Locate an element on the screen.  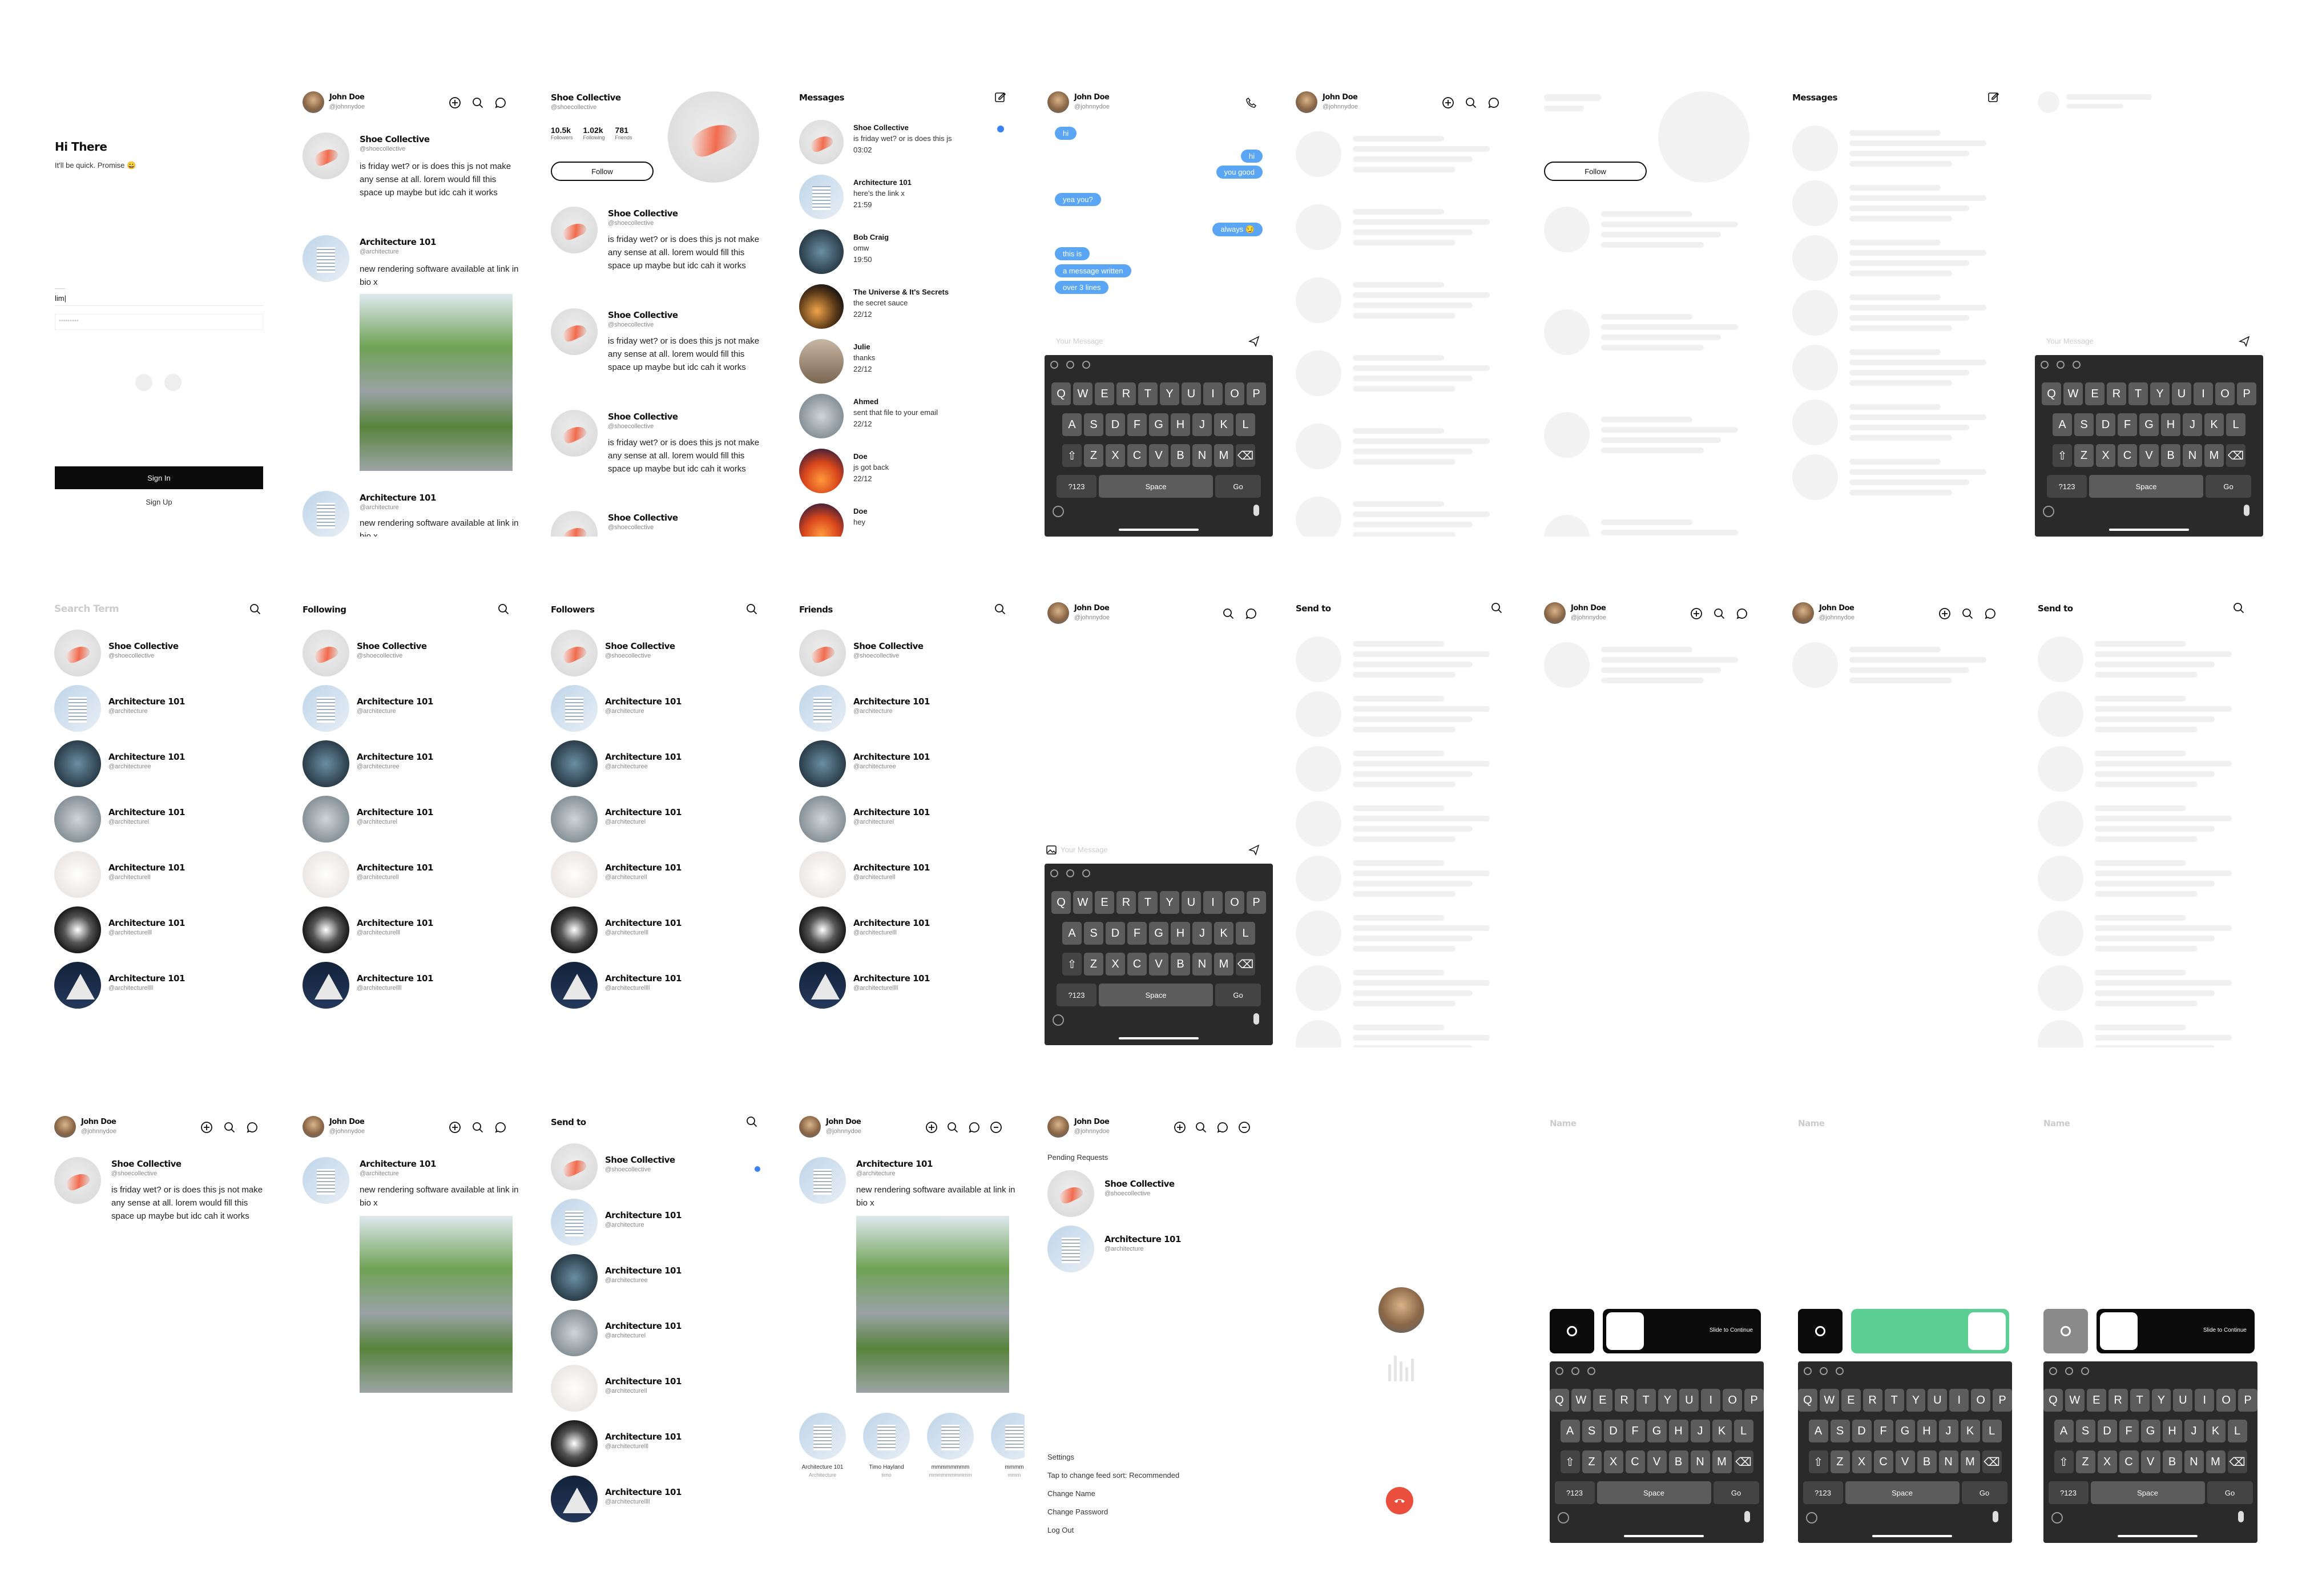
key: O is located at coordinates (1234, 393).